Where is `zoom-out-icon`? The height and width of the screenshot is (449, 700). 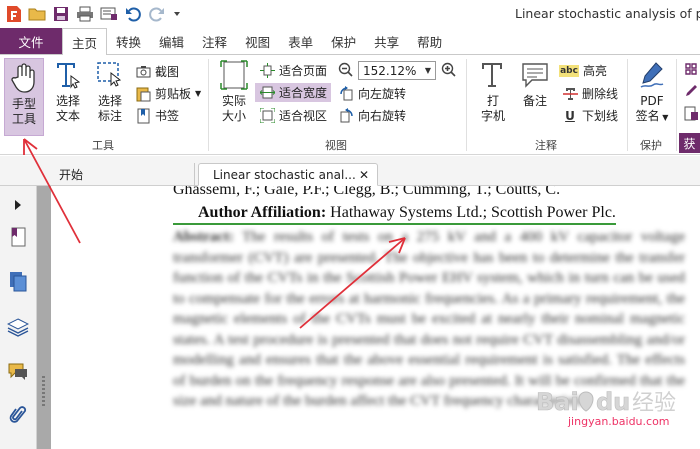 zoom-out-icon is located at coordinates (346, 71).